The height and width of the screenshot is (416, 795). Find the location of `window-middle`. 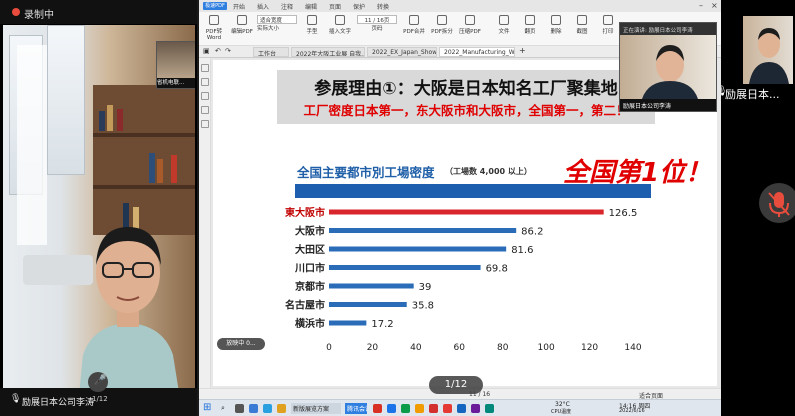

window-middle is located at coordinates (66, 100).